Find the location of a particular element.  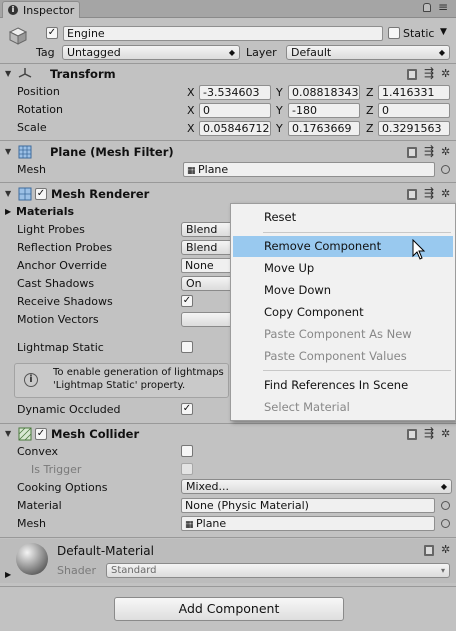

menu-item-copy-component: Copy Component is located at coordinates (343, 312).